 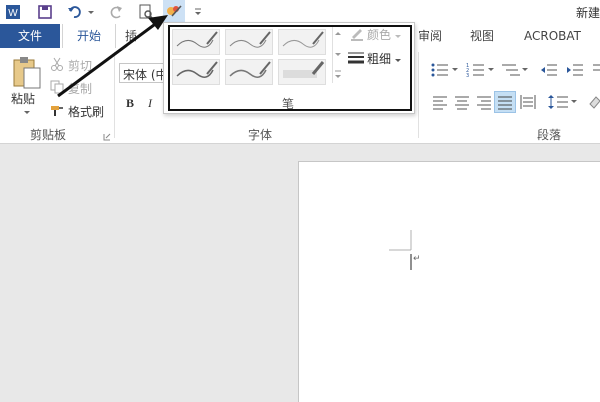 What do you see at coordinates (552, 36) in the screenshot?
I see `tab-acrobat: ACROBAT` at bounding box center [552, 36].